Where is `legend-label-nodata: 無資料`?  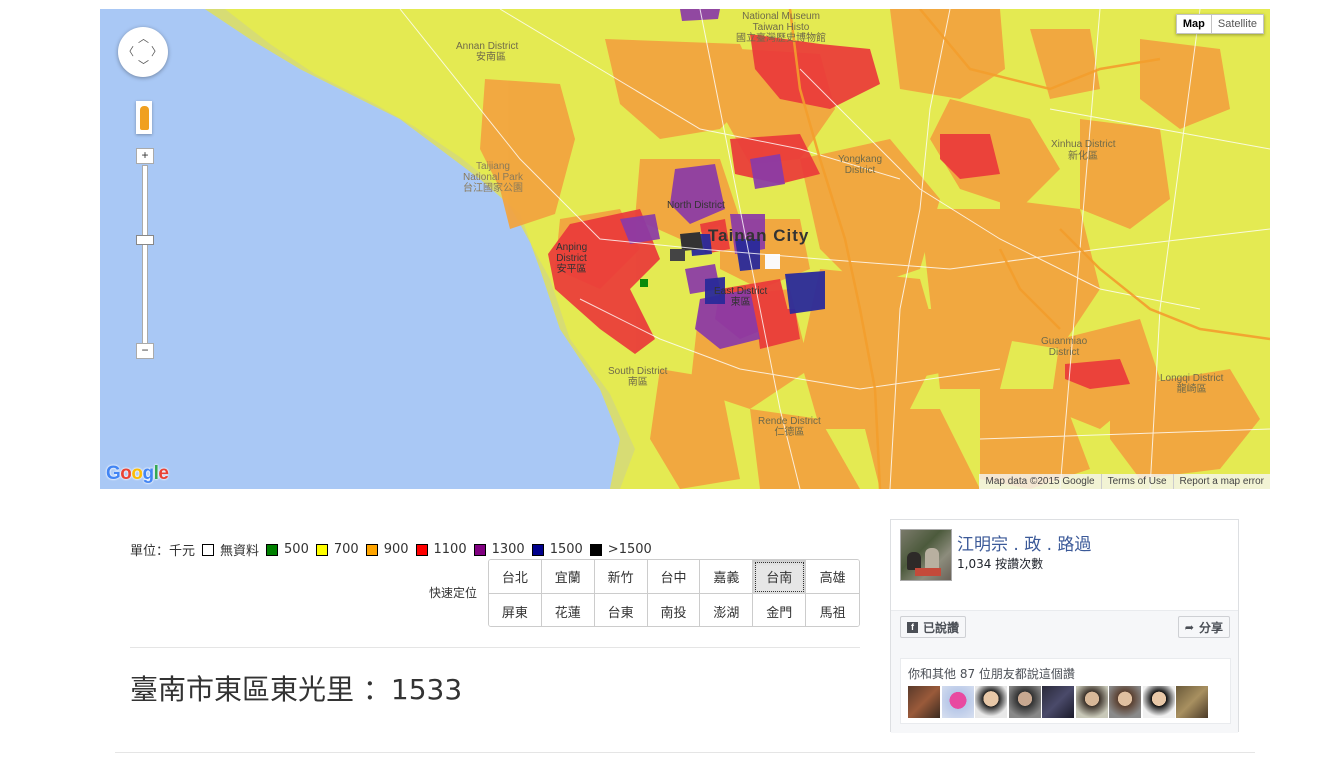 legend-label-nodata: 無資料 is located at coordinates (240, 551).